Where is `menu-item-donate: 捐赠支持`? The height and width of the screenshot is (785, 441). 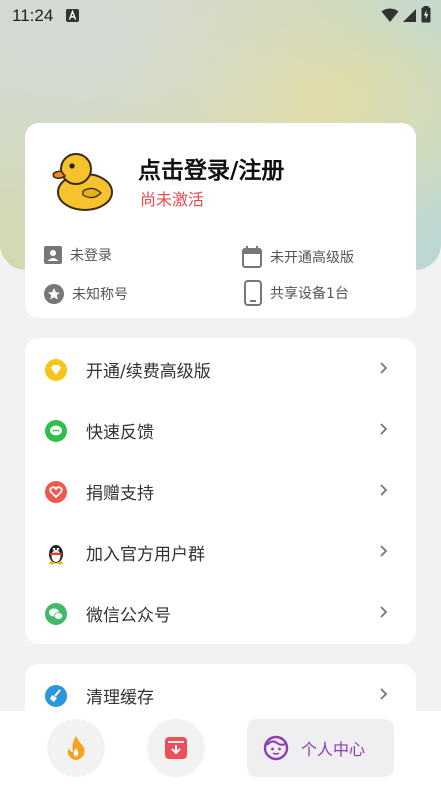
menu-item-donate: 捐赠支持 is located at coordinates (220, 491).